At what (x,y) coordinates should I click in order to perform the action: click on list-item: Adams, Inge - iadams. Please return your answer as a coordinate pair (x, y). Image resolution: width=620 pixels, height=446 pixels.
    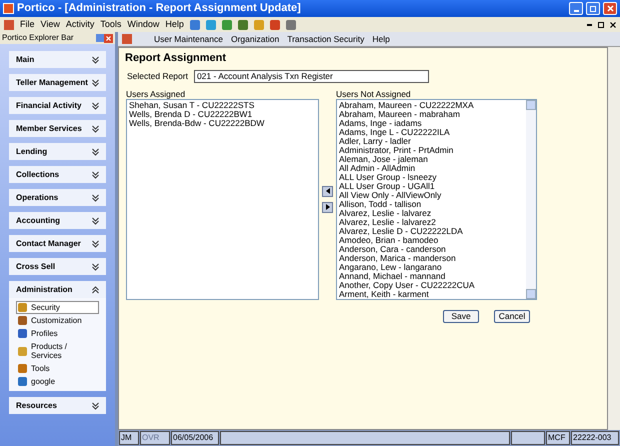
    Looking at the image, I should click on (431, 123).